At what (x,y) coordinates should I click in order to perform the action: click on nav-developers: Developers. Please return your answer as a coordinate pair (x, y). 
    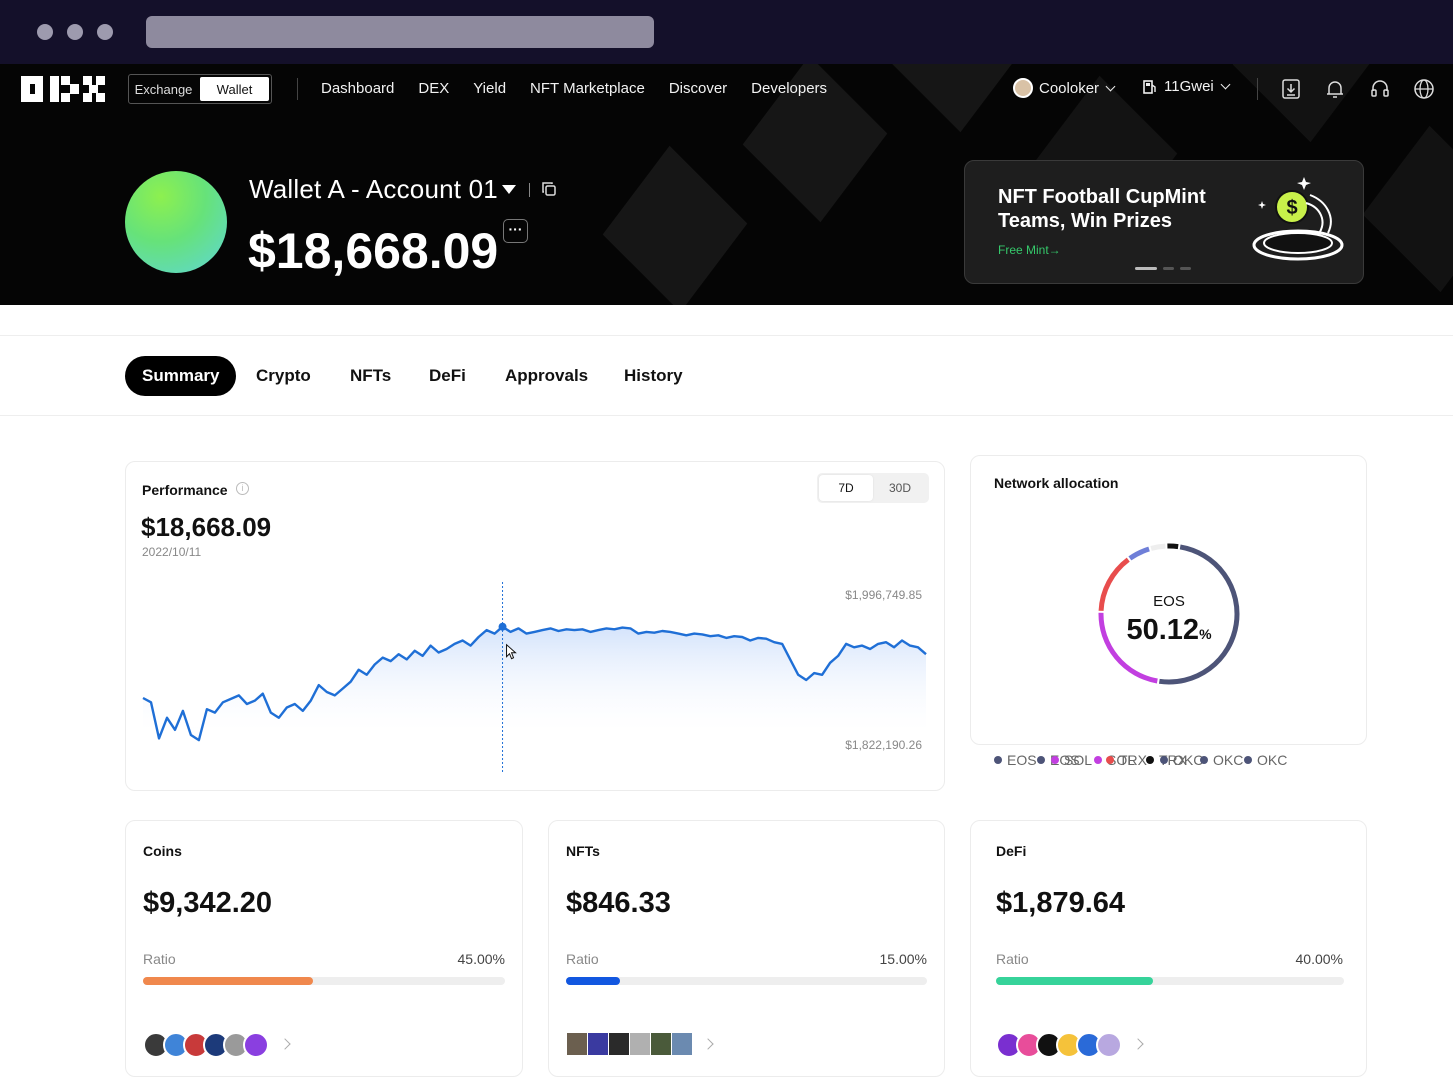
    Looking at the image, I should click on (789, 89).